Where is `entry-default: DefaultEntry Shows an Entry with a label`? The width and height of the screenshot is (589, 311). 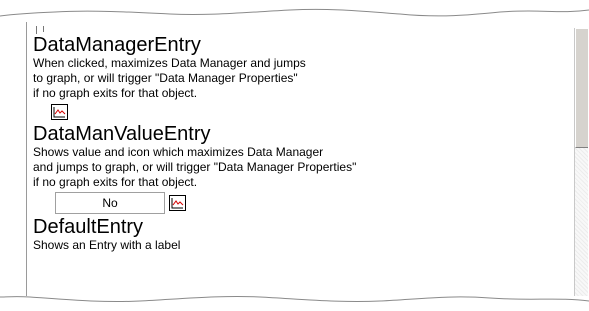
entry-default: DefaultEntry Shows an Entry with a label is located at coordinates (297, 234).